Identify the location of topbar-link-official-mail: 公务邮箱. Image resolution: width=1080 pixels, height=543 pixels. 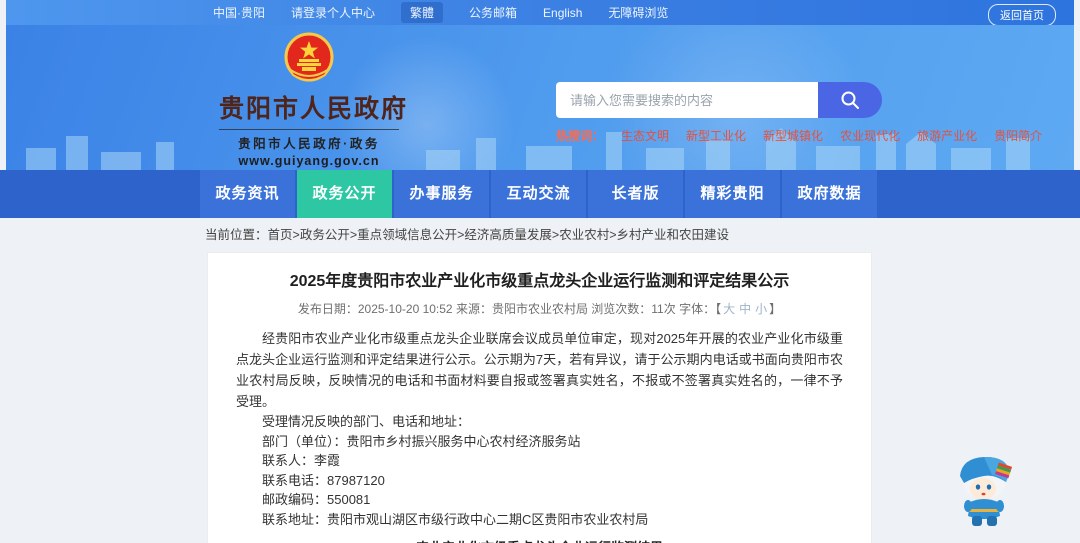
(493, 12).